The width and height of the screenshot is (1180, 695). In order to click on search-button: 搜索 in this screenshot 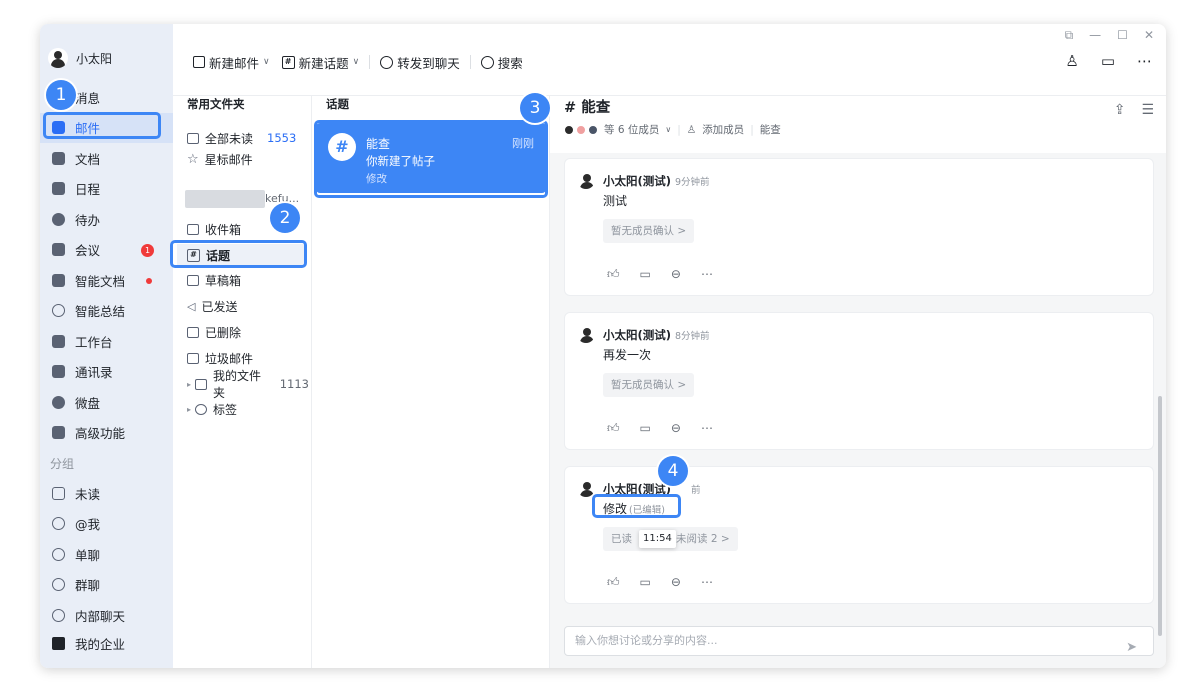, I will do `click(502, 62)`.